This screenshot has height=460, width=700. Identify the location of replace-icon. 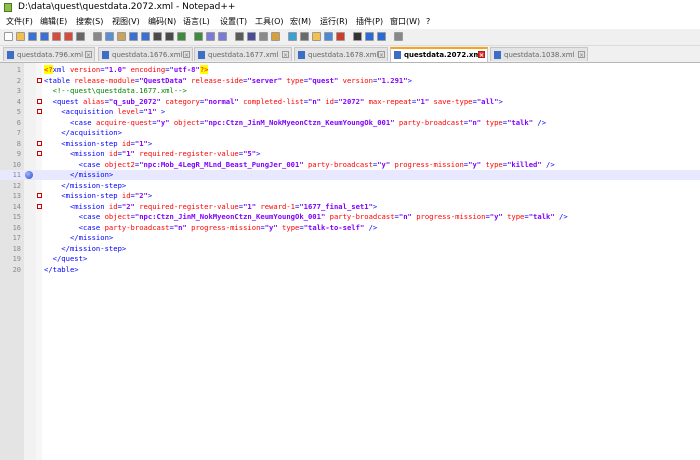
(169, 36).